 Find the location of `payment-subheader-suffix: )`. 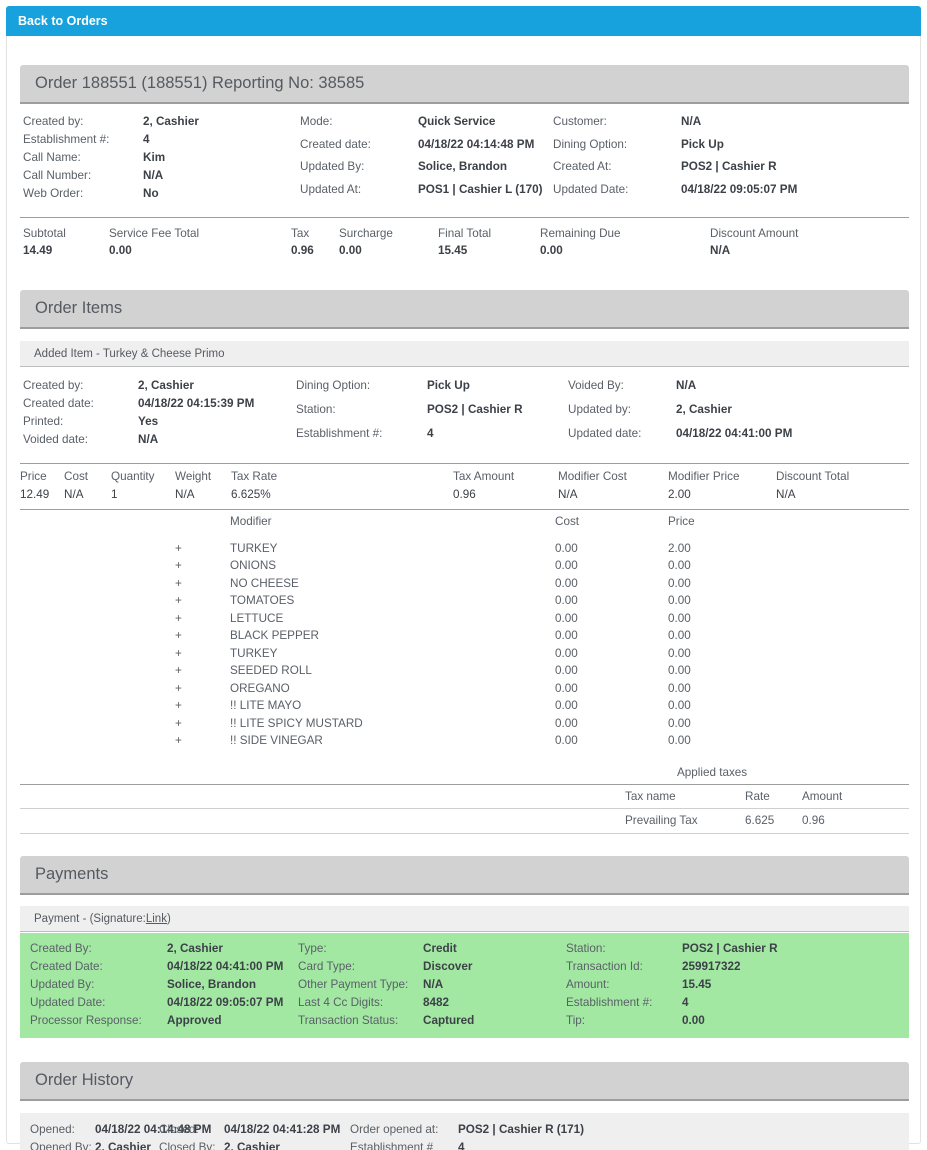

payment-subheader-suffix: ) is located at coordinates (168, 918).